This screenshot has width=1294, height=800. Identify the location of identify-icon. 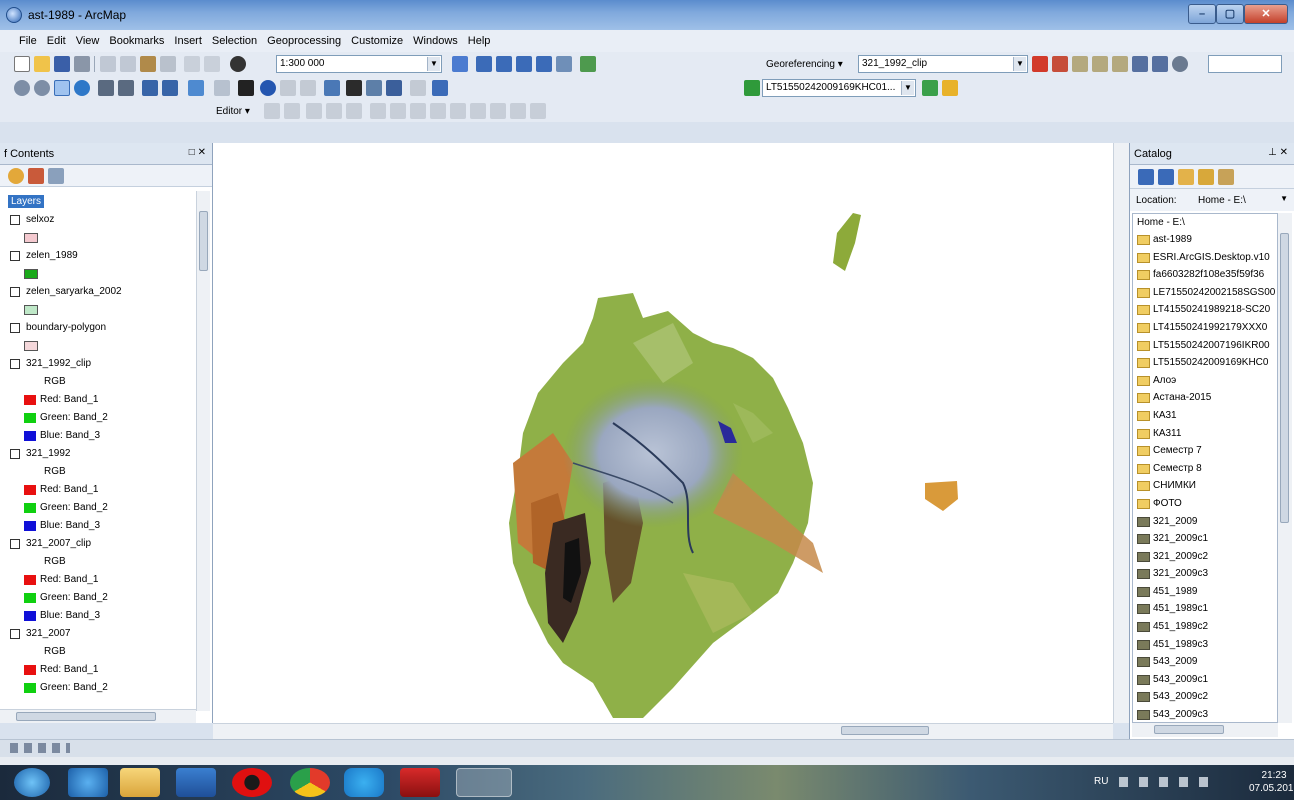
(268, 88).